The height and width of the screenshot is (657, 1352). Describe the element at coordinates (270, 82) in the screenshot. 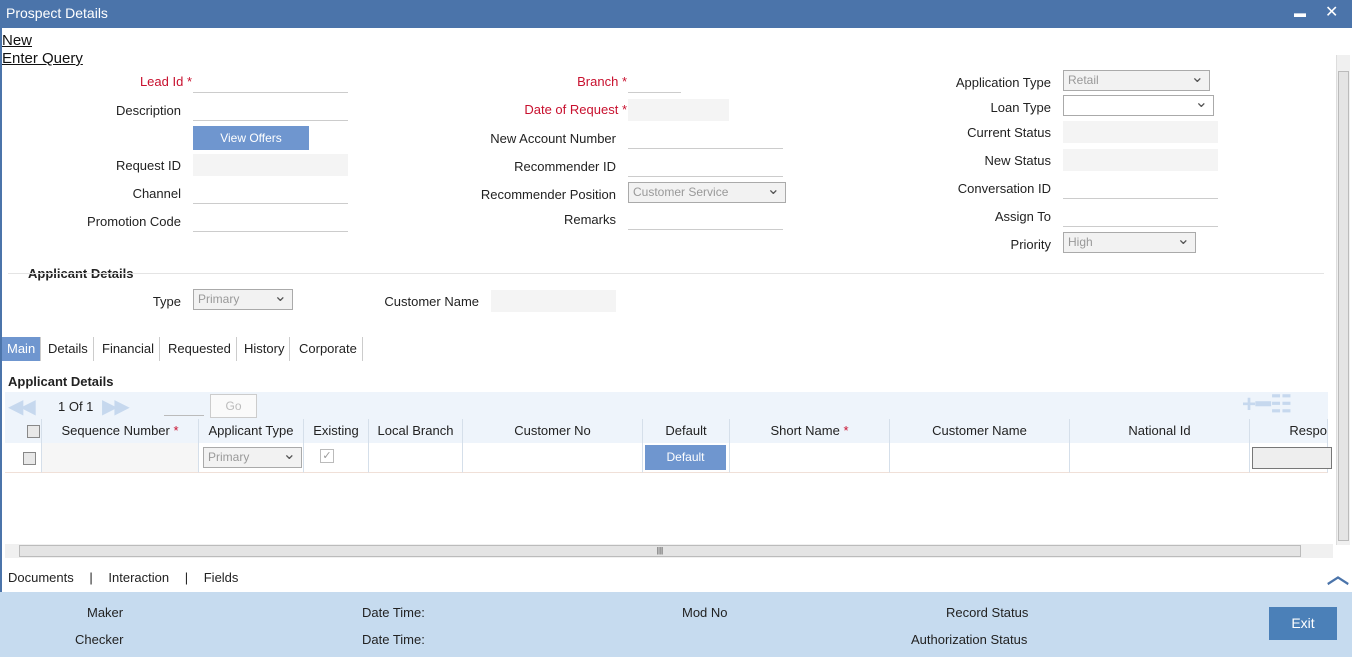

I see `lead-id-input` at that location.